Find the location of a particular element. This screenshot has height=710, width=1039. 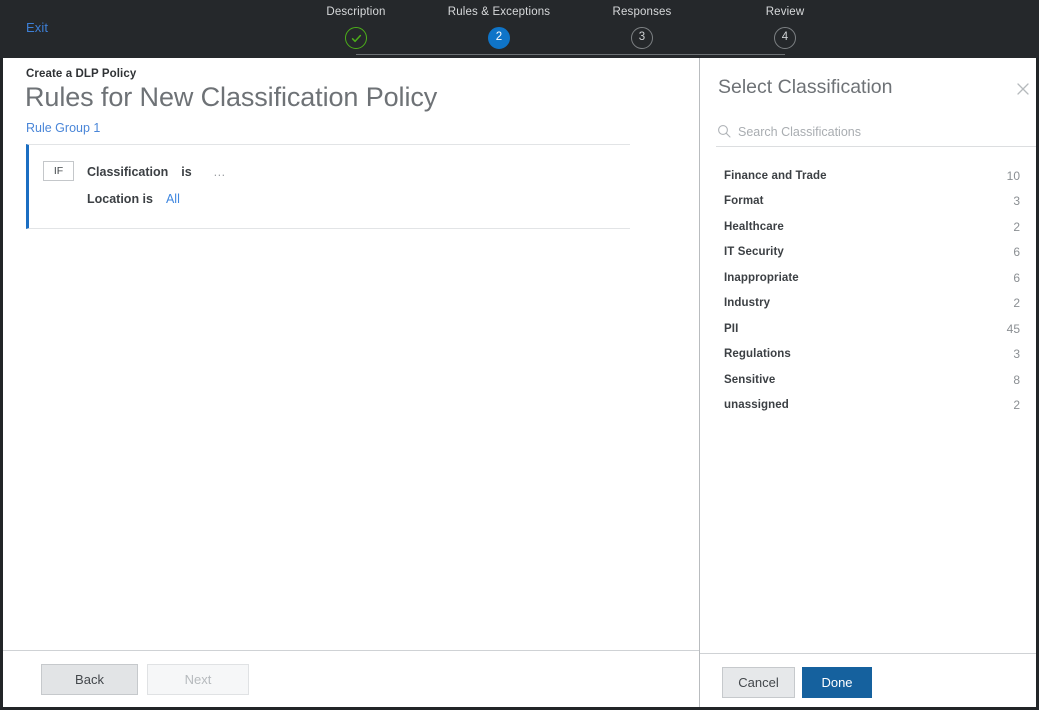

main-footer: Back Next is located at coordinates (351, 678).